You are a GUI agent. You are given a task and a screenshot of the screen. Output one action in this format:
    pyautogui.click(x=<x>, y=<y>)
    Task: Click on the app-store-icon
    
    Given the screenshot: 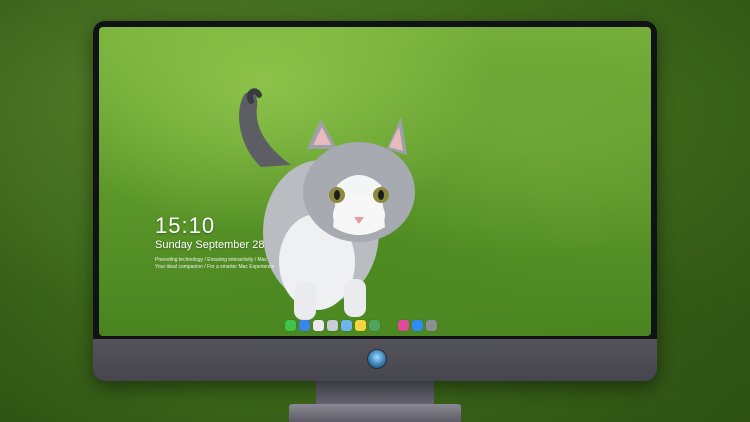 What is the action you would take?
    pyautogui.click(x=417, y=325)
    